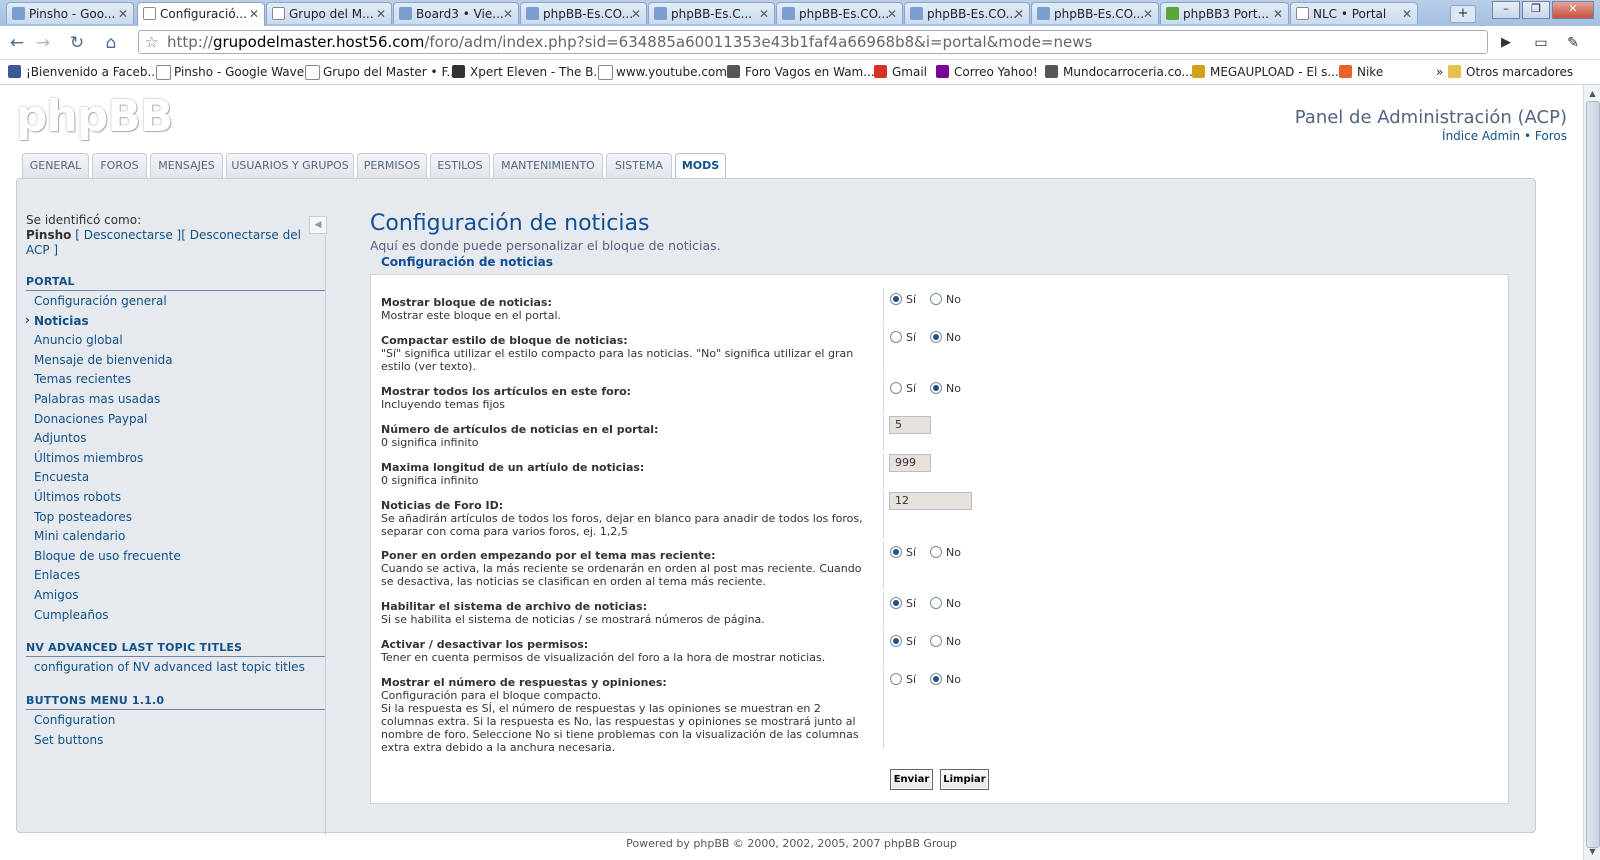 The height and width of the screenshot is (860, 1600). I want to click on sidebar-item: Mini calendario, so click(79, 536).